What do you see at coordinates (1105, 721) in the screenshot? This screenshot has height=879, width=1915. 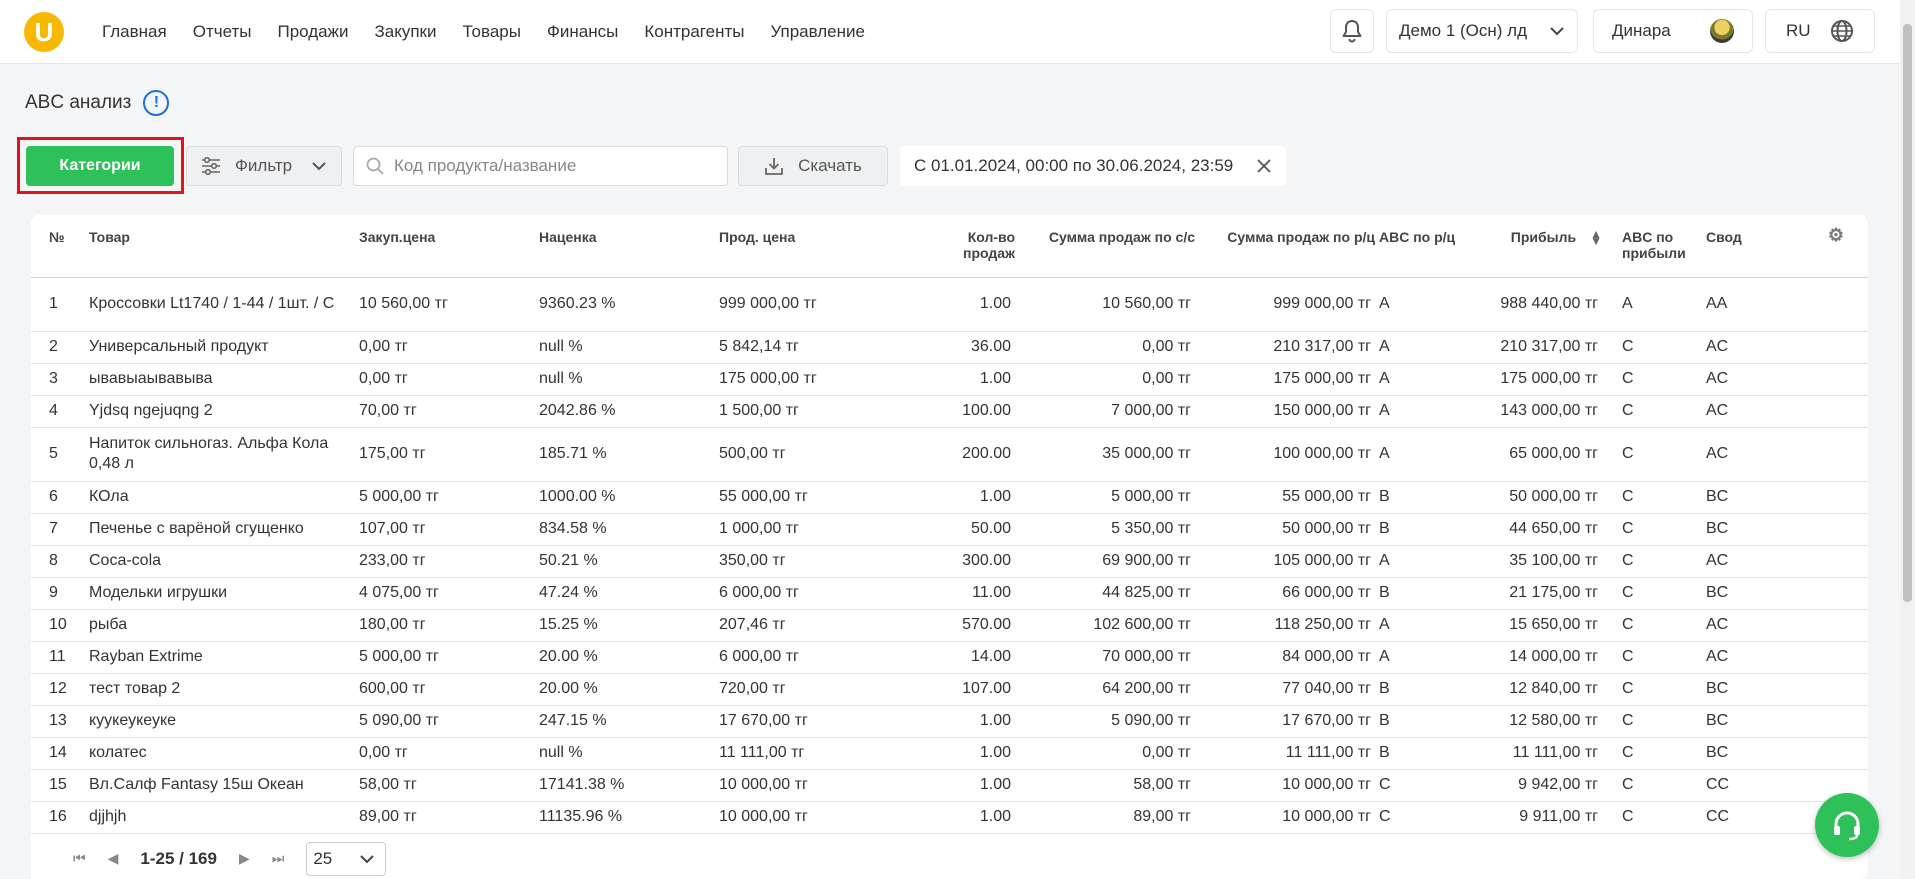 I see `cell-sales-cost-sum: 5 090,00 тг` at bounding box center [1105, 721].